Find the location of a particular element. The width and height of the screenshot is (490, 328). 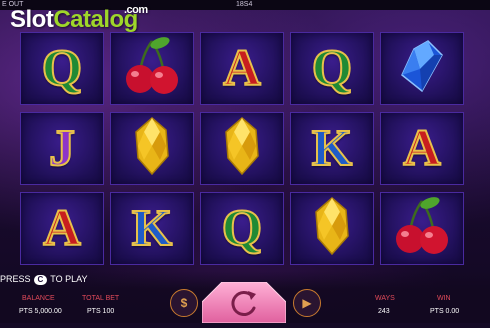

session-id: 18S4 is located at coordinates (244, 4).